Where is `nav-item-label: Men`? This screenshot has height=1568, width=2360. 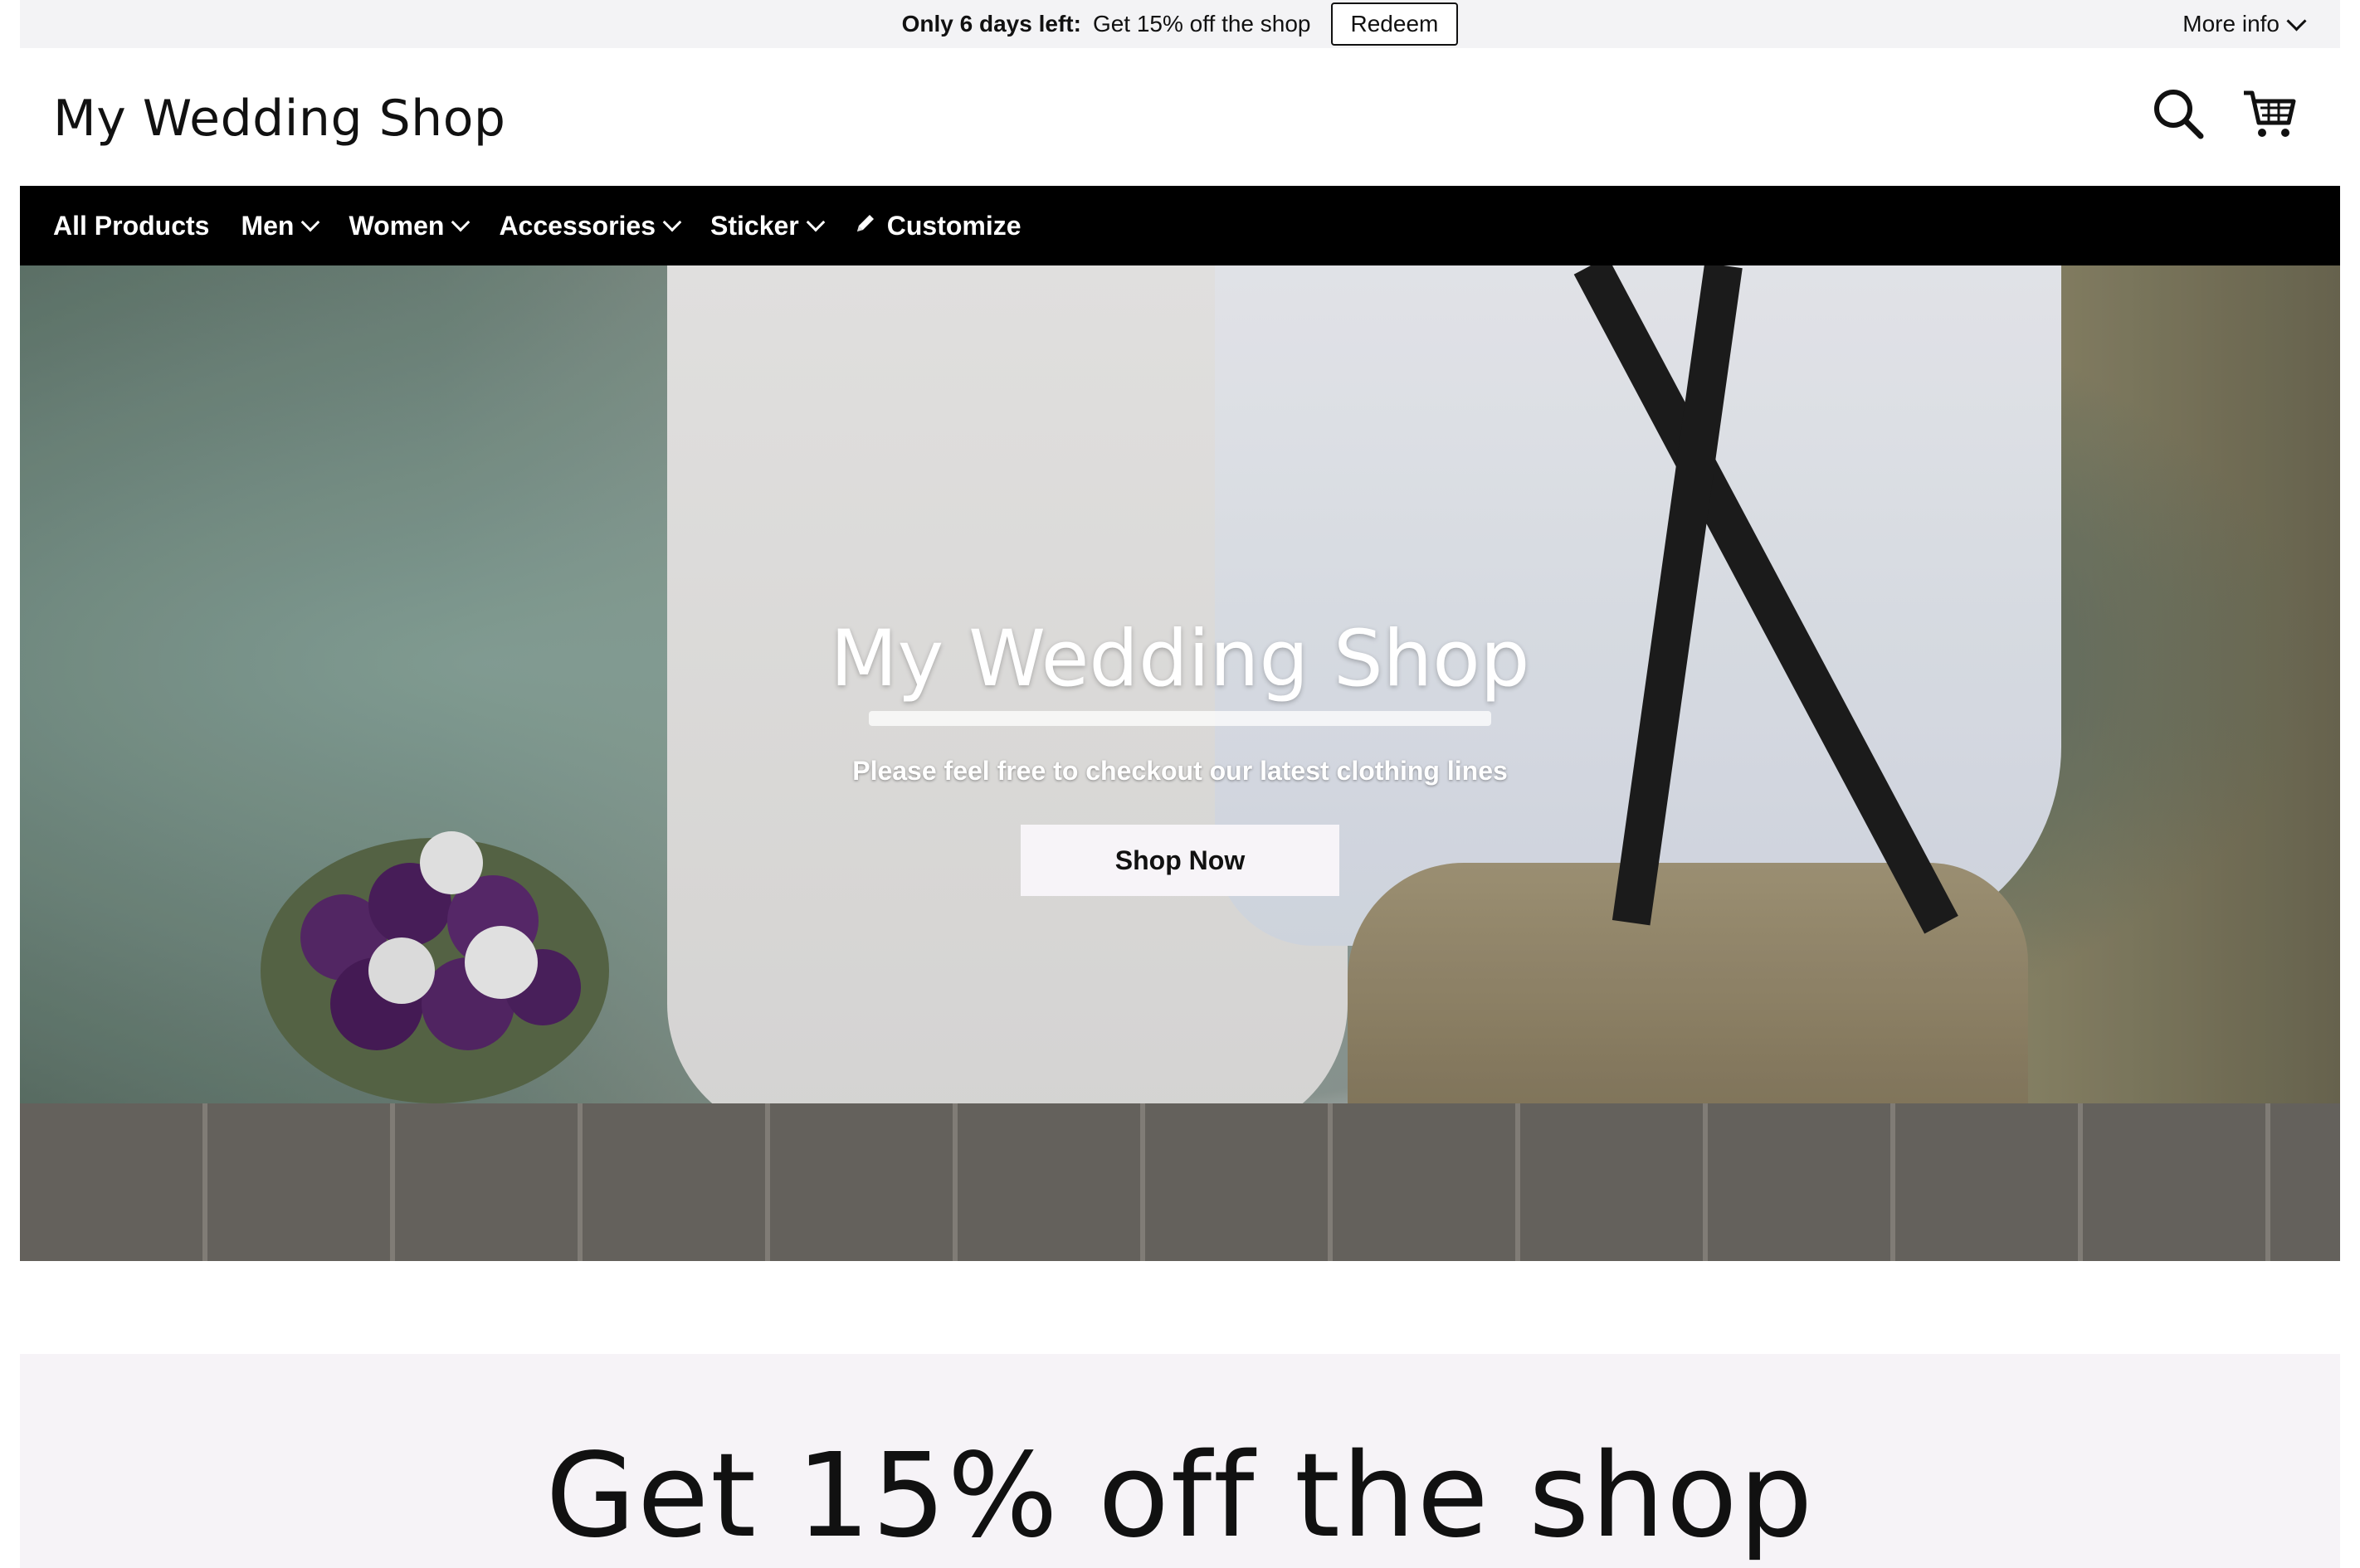
nav-item-label: Men is located at coordinates (268, 225).